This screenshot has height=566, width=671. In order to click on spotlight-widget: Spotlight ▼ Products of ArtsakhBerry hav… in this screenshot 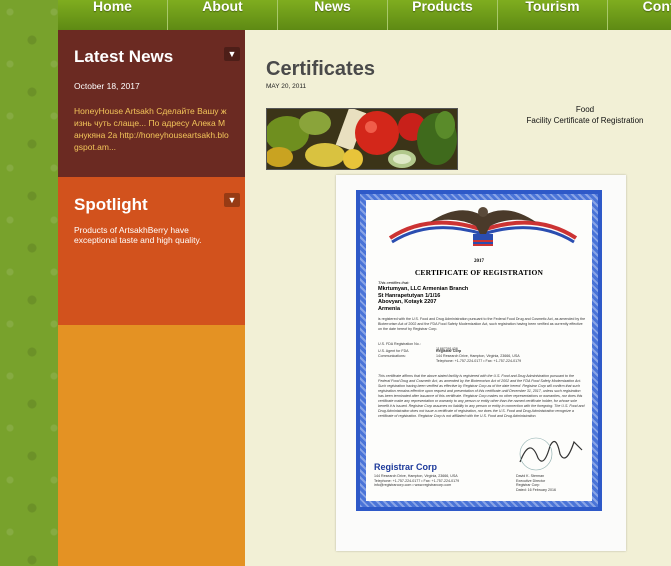, I will do `click(151, 251)`.